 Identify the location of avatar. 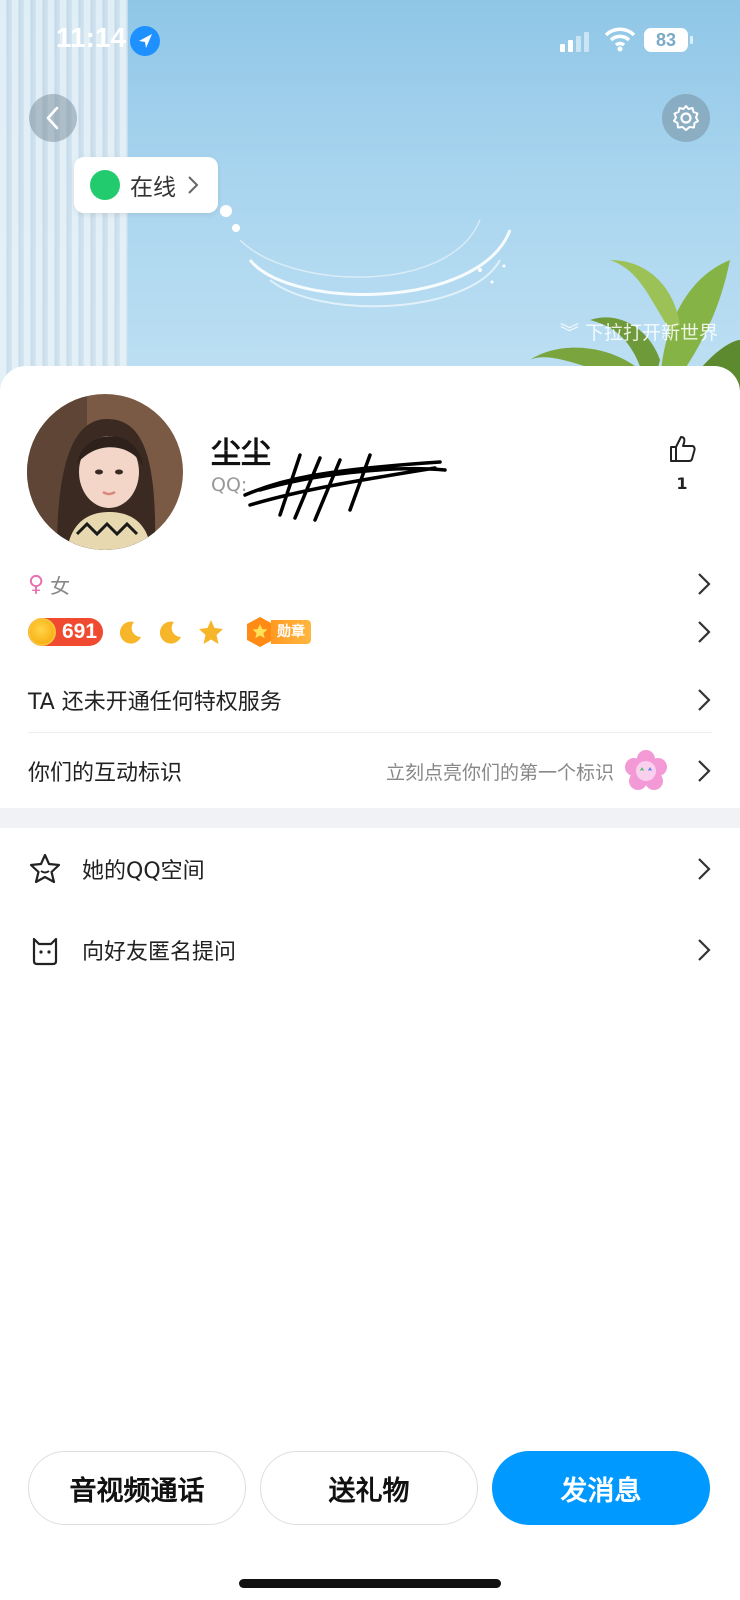
(105, 472).